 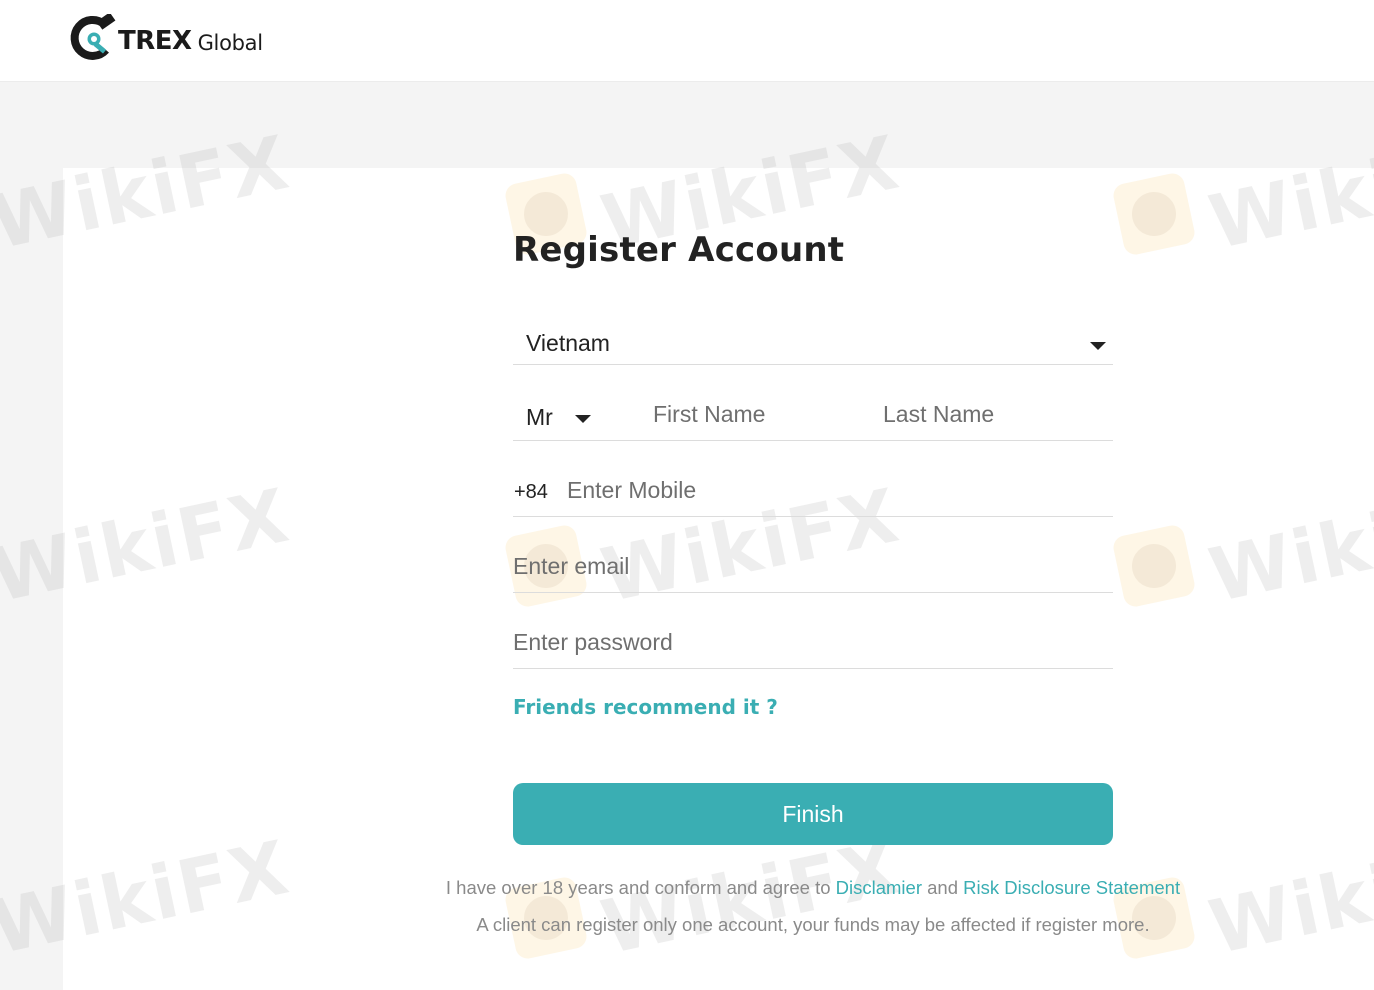 What do you see at coordinates (879, 887) in the screenshot?
I see `disclaimer-link: Disclamier` at bounding box center [879, 887].